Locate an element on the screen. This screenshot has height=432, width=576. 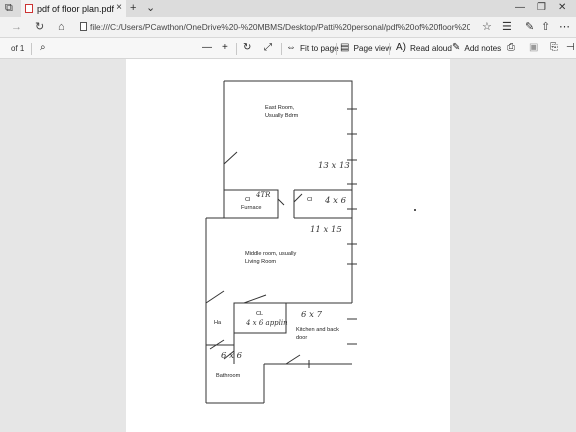
read-aloud-label: Read aloud is located at coordinates (431, 48).